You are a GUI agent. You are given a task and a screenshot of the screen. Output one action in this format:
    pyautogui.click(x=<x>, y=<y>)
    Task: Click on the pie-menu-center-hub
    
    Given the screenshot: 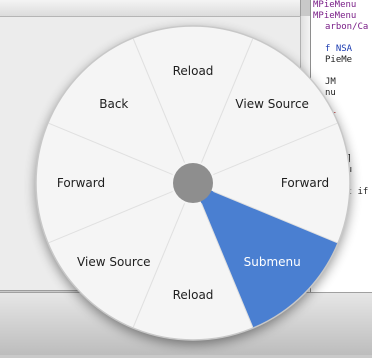 What is the action you would take?
    pyautogui.click(x=193, y=183)
    